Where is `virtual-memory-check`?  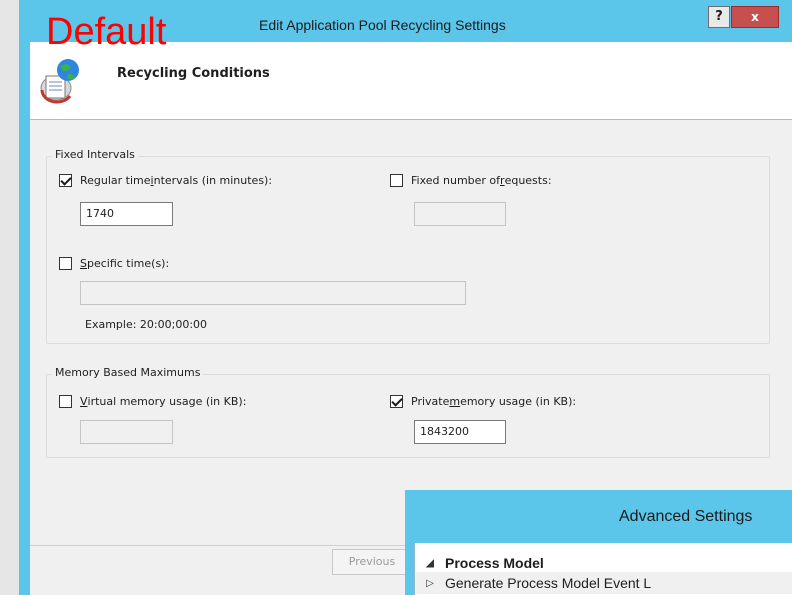
virtual-memory-check is located at coordinates (65, 401).